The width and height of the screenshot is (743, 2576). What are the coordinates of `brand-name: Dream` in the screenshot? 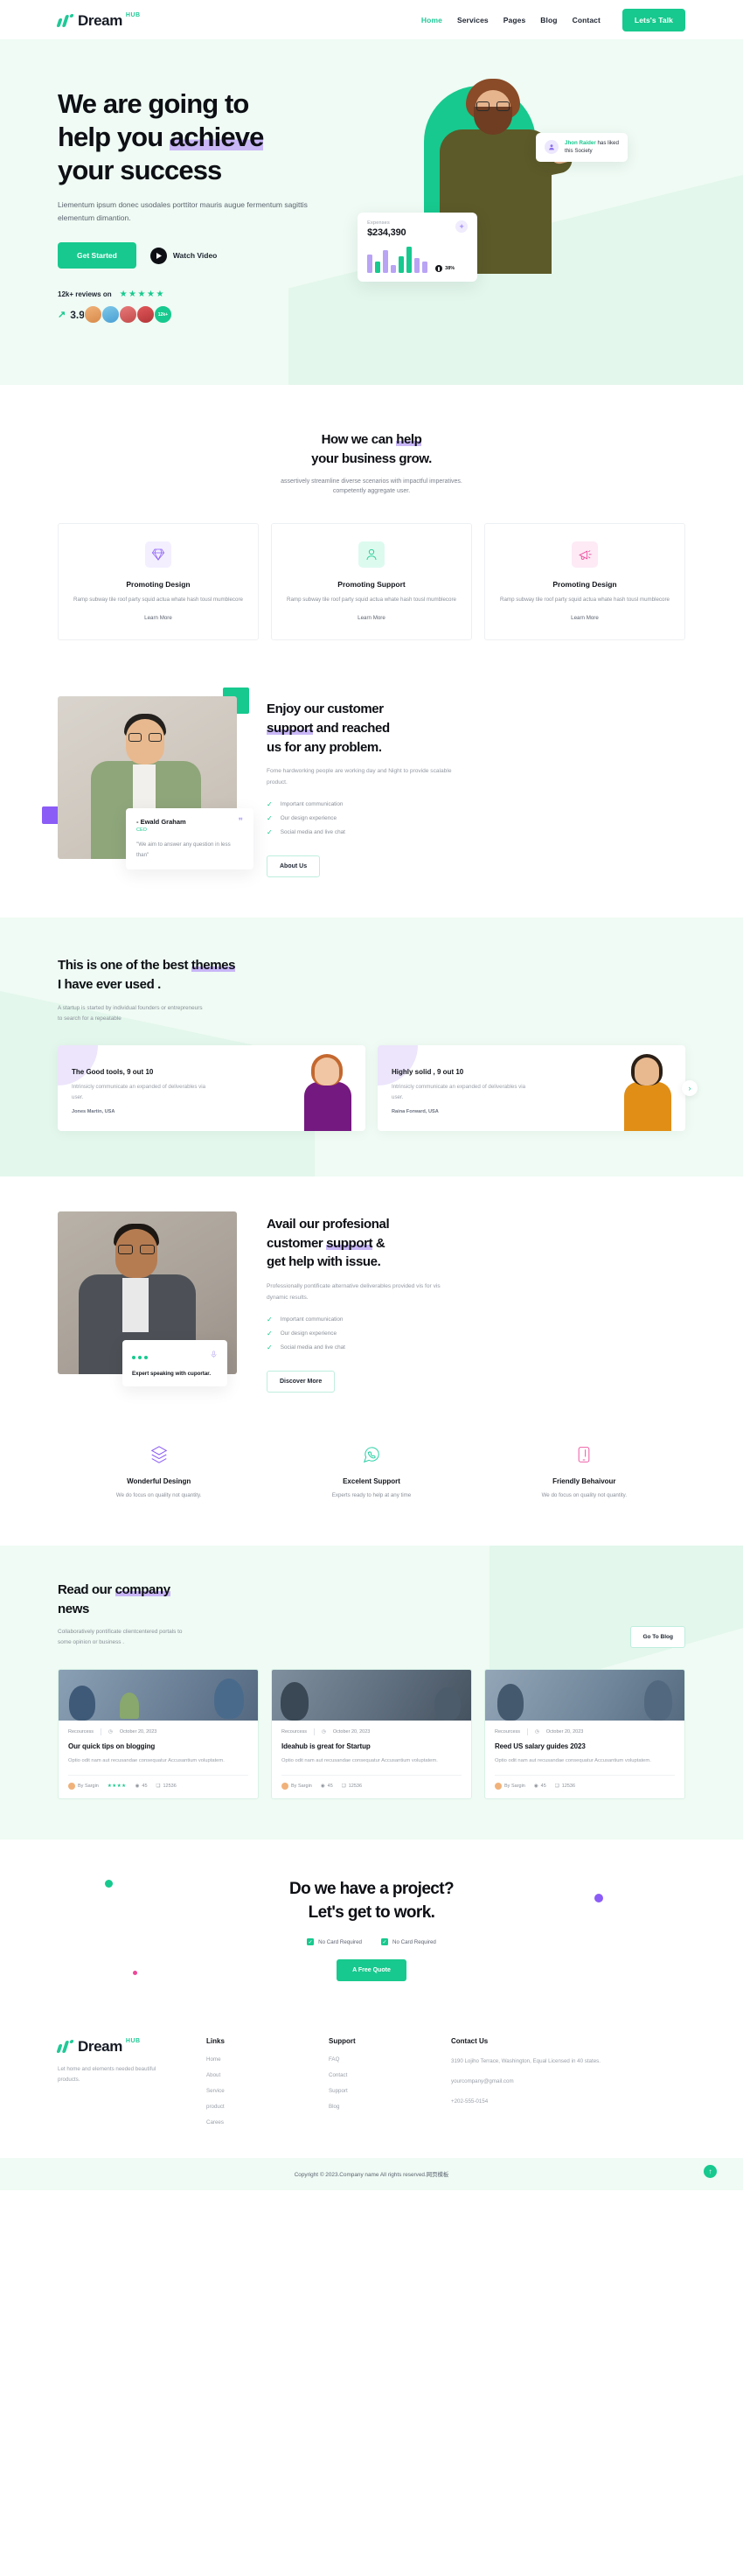 It's located at (100, 20).